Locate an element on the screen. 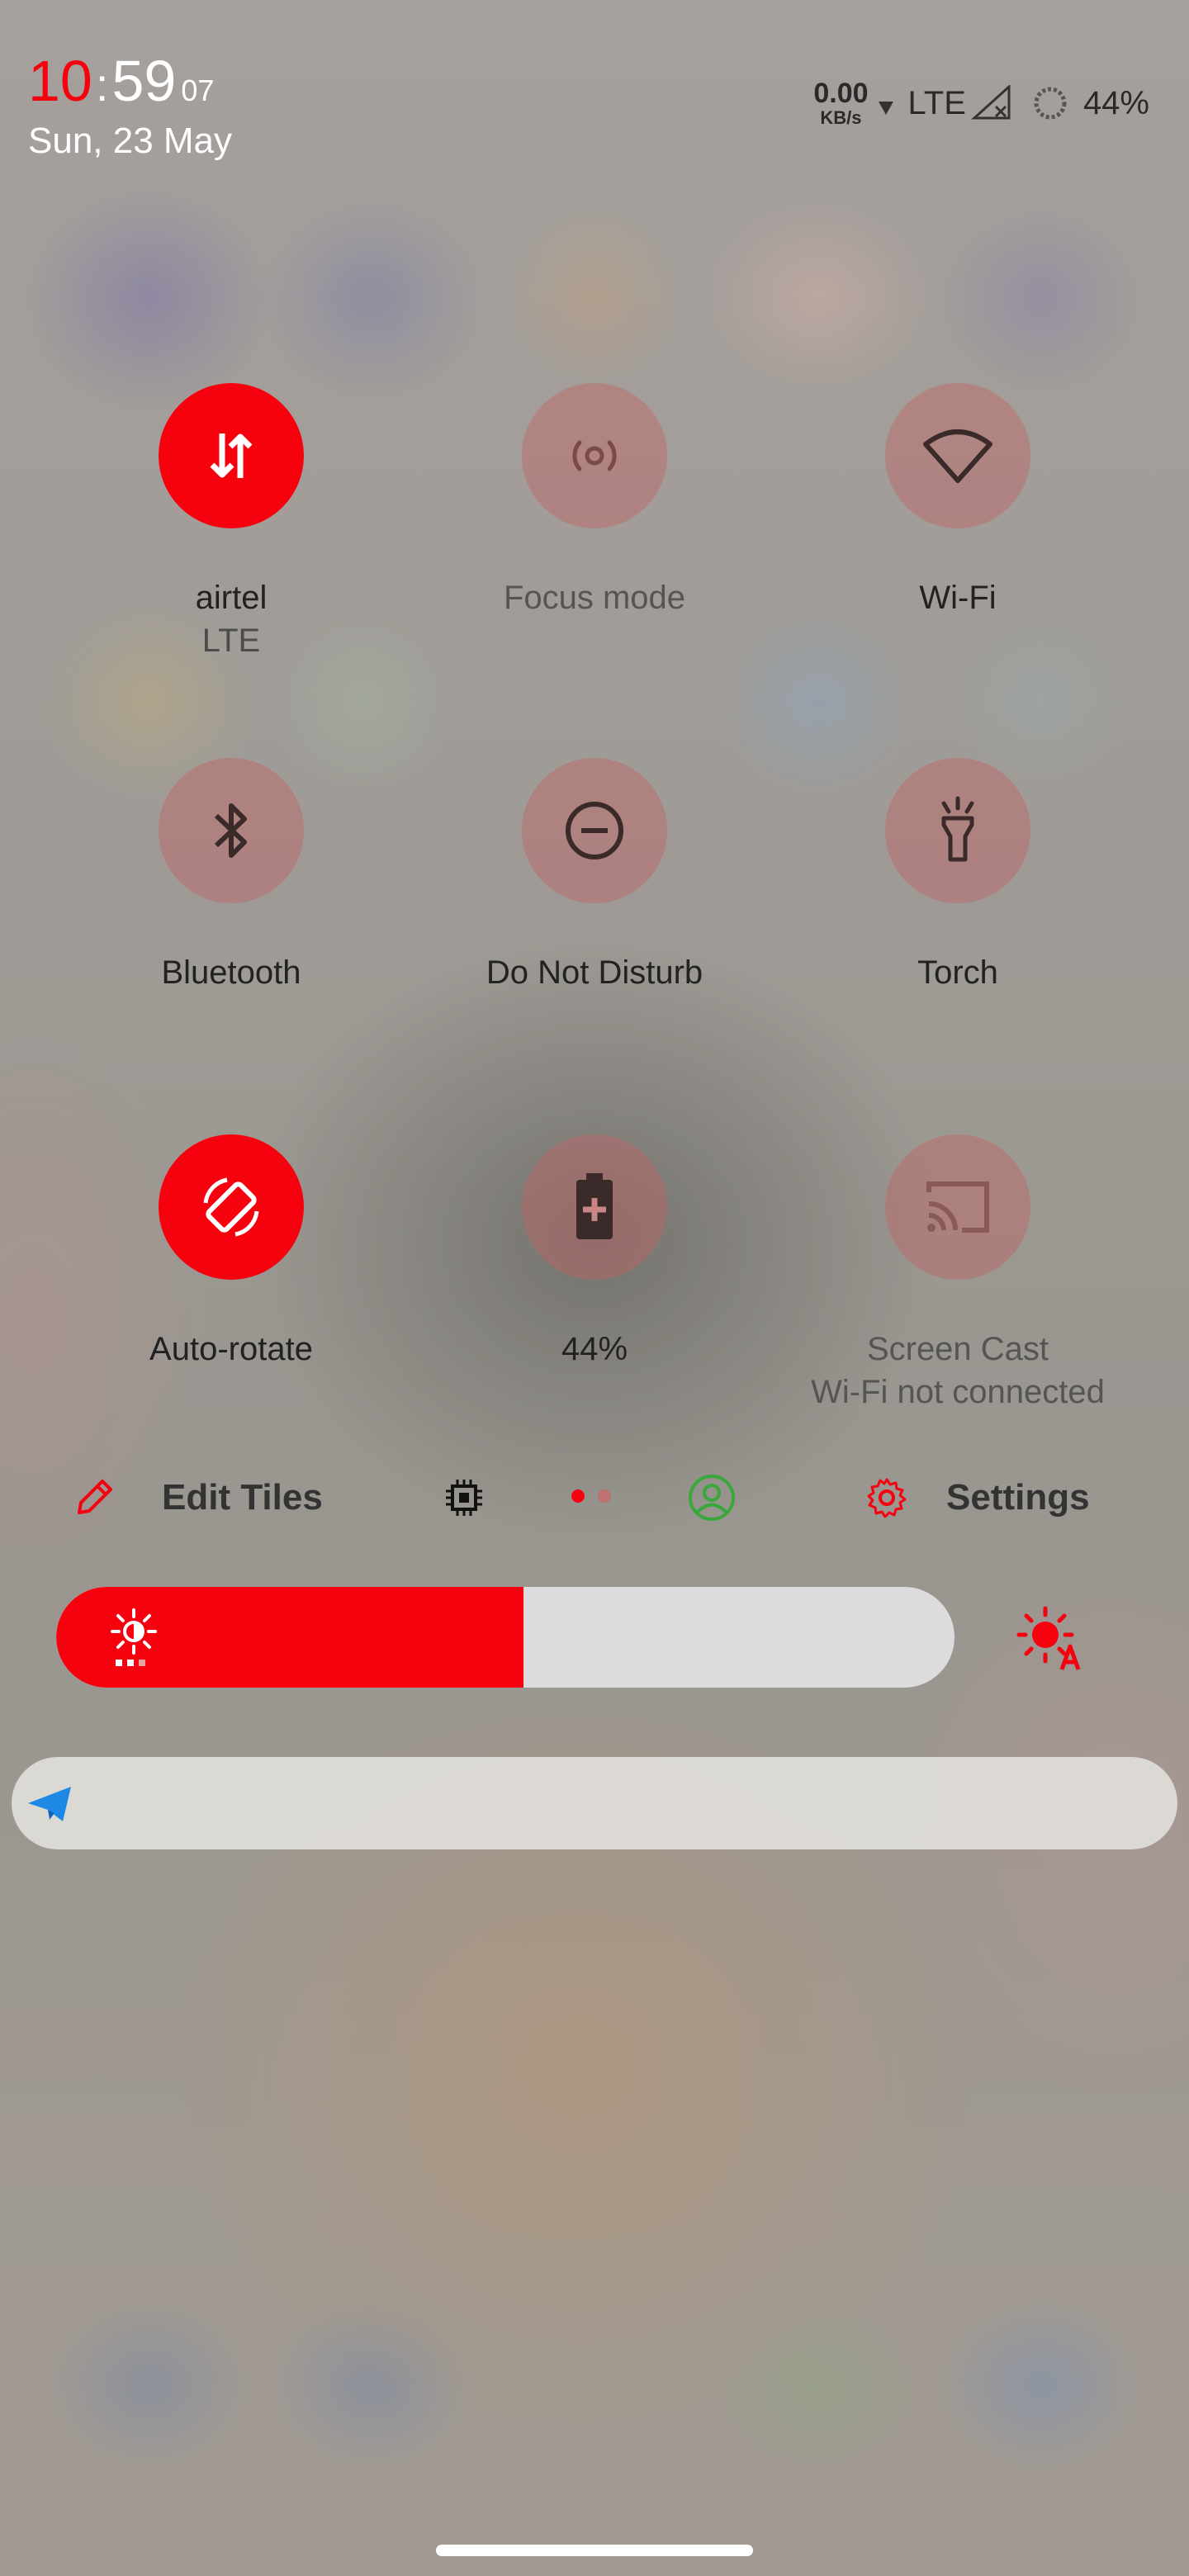  network-speed: 0.00 KB/s is located at coordinates (840, 103).